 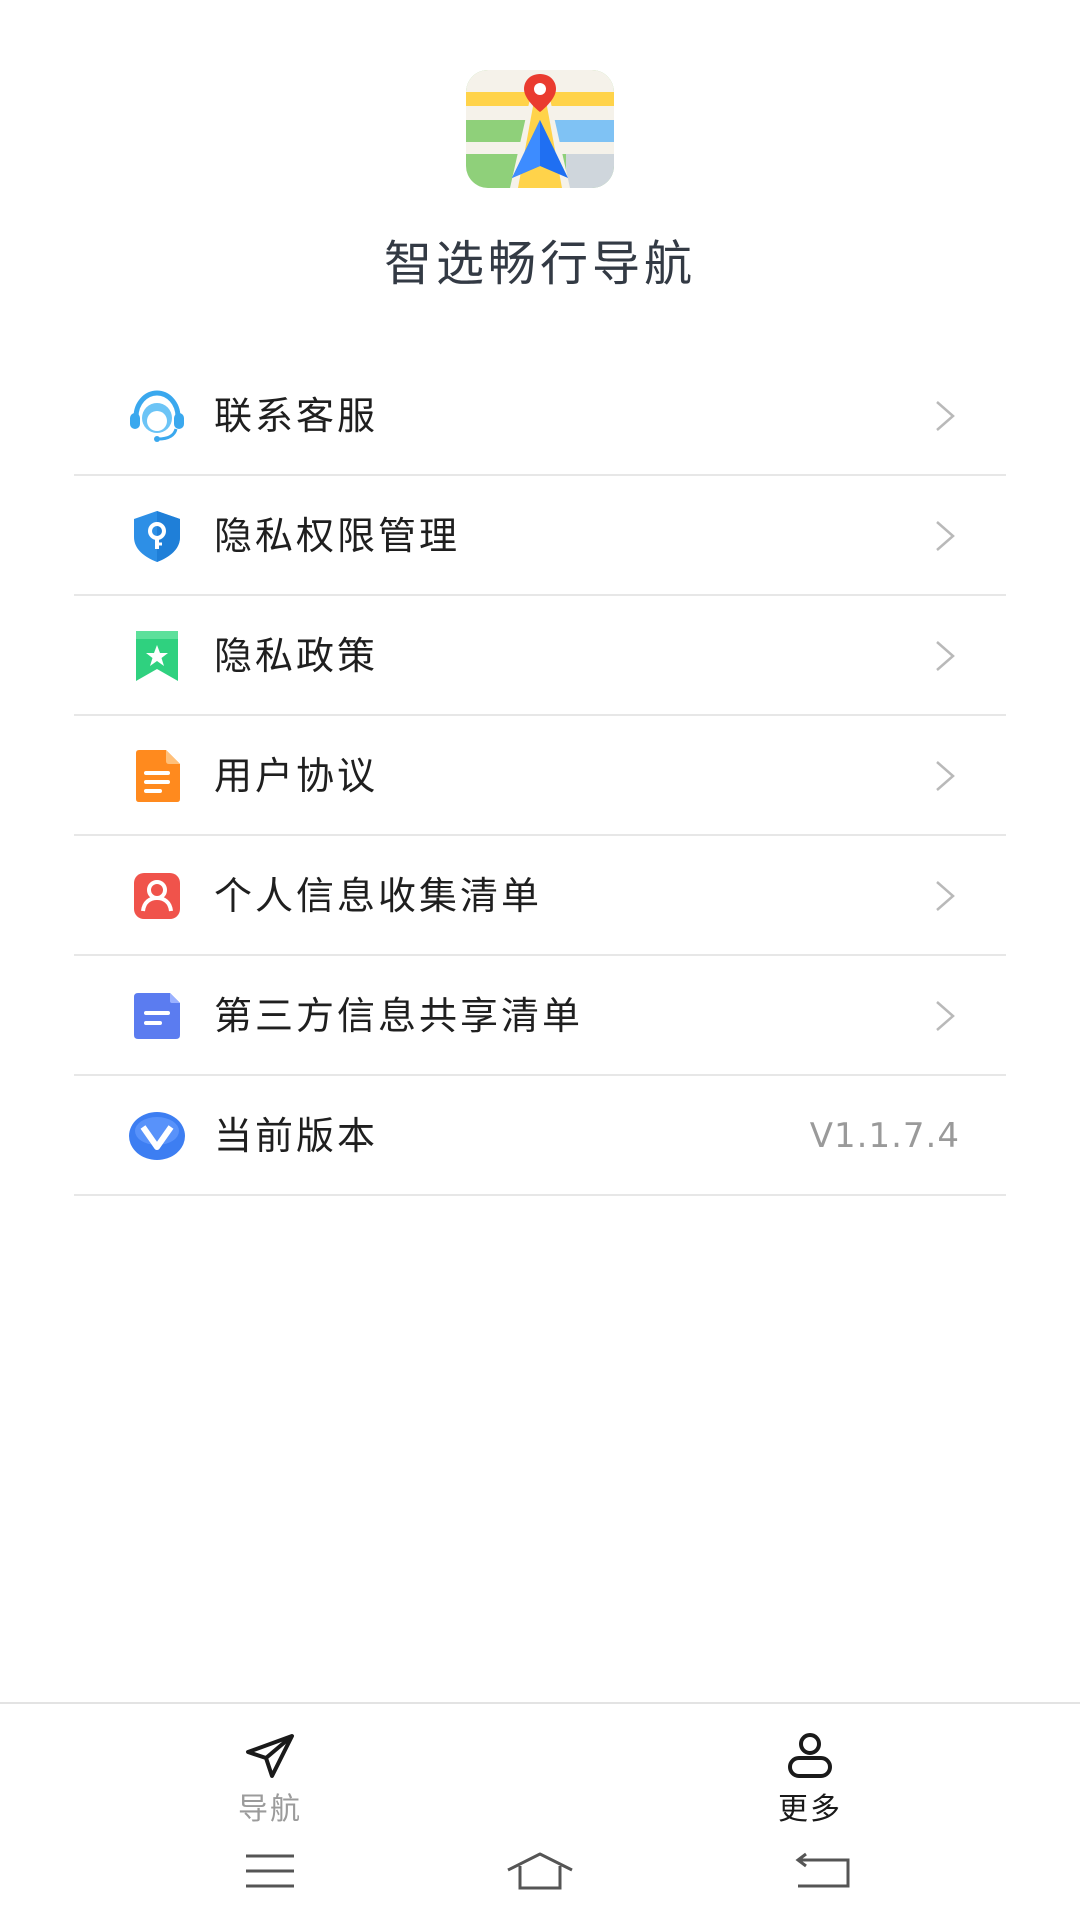 I want to click on version-number: V1.1.7.4, so click(x=884, y=1136).